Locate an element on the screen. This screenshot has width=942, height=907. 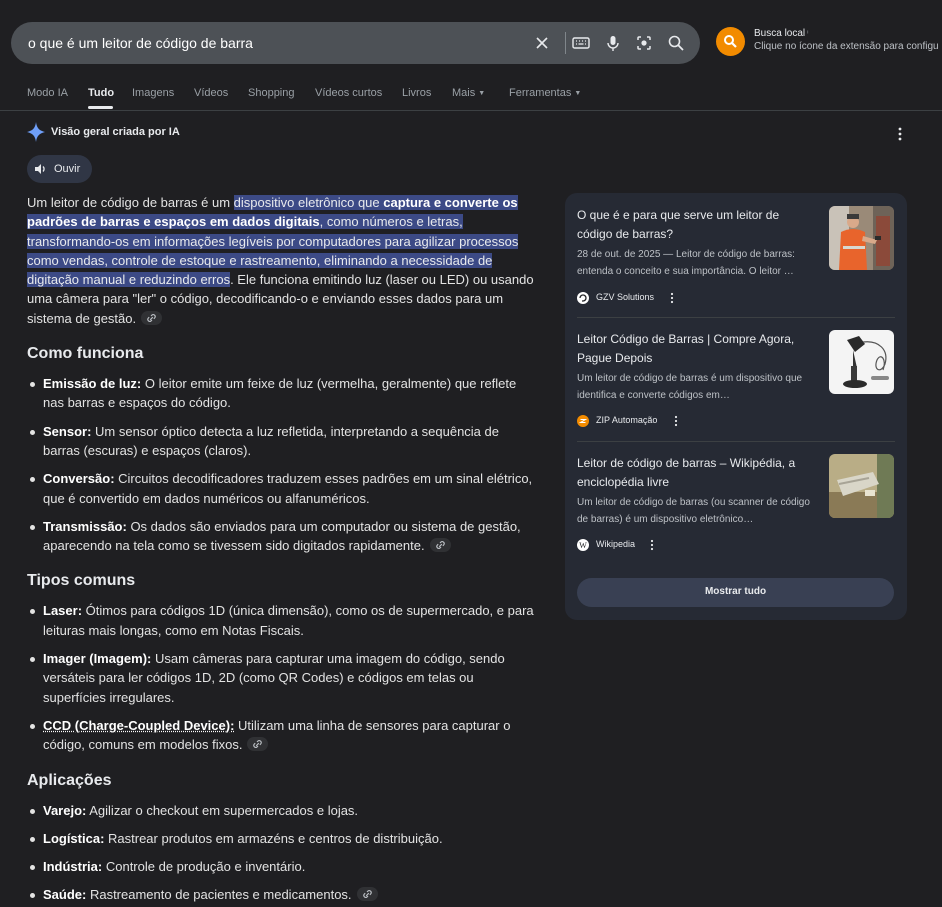
ai-overview-header: Visão geral criada por IA is located at coordinates (36, 132).